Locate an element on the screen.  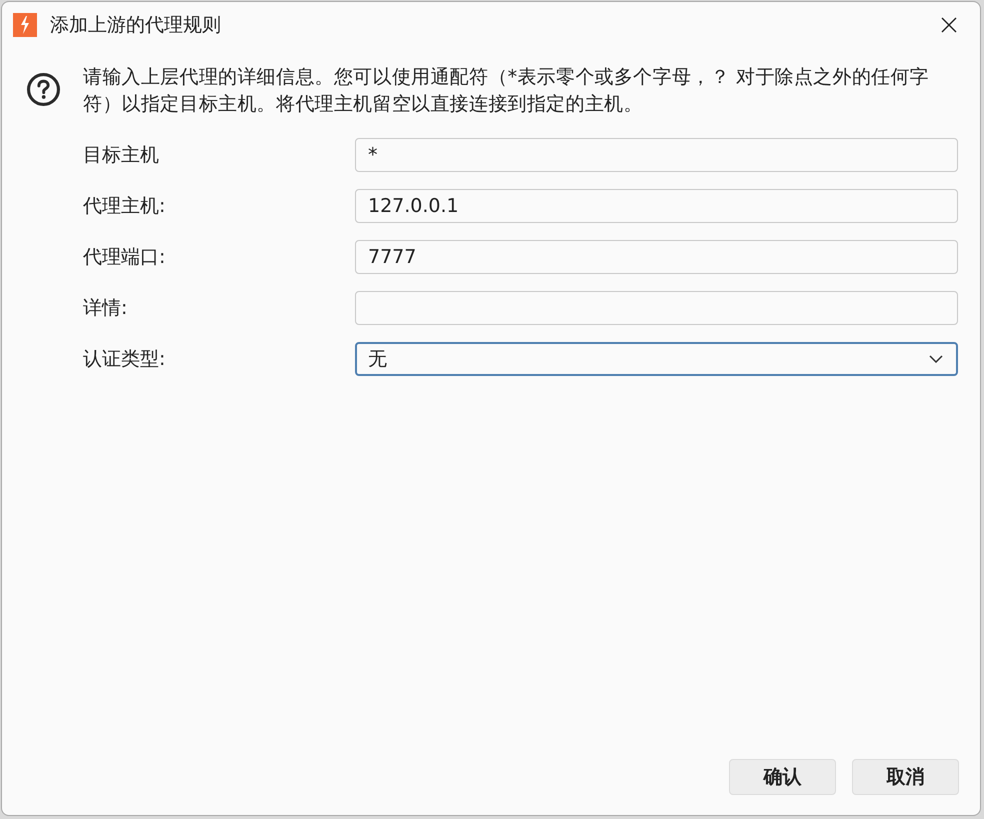
field-label: 认证类型: is located at coordinates (124, 359).